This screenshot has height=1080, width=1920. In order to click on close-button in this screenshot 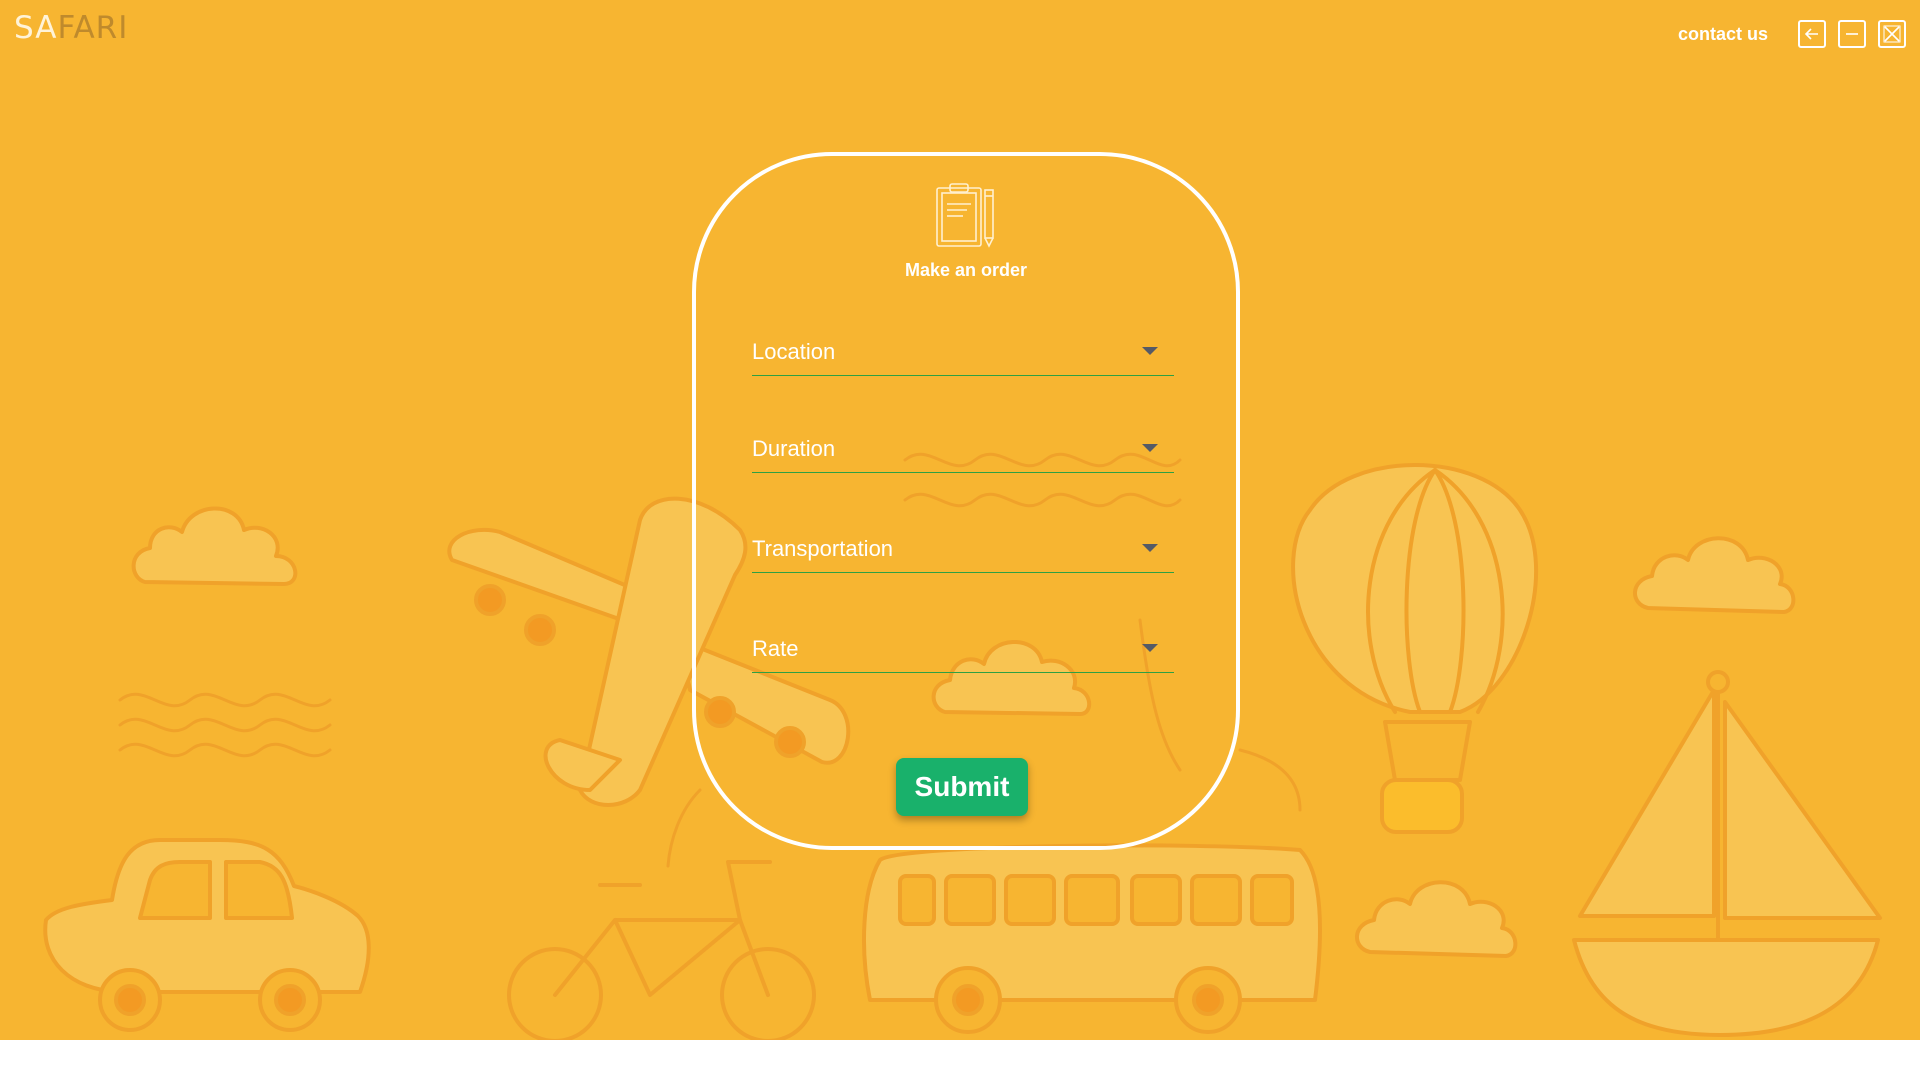, I will do `click(1892, 34)`.